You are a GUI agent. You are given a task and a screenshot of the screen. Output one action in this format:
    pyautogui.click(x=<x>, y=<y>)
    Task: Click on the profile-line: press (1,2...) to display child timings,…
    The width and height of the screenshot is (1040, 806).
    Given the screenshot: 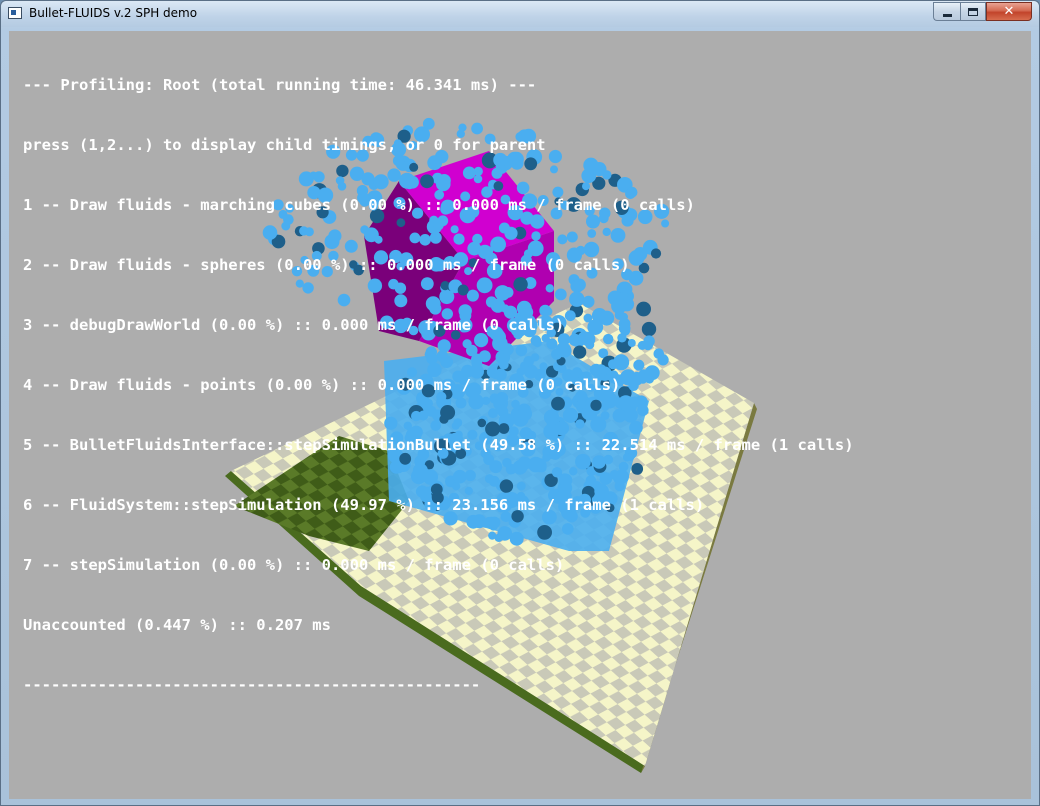 What is the action you would take?
    pyautogui.click(x=284, y=145)
    